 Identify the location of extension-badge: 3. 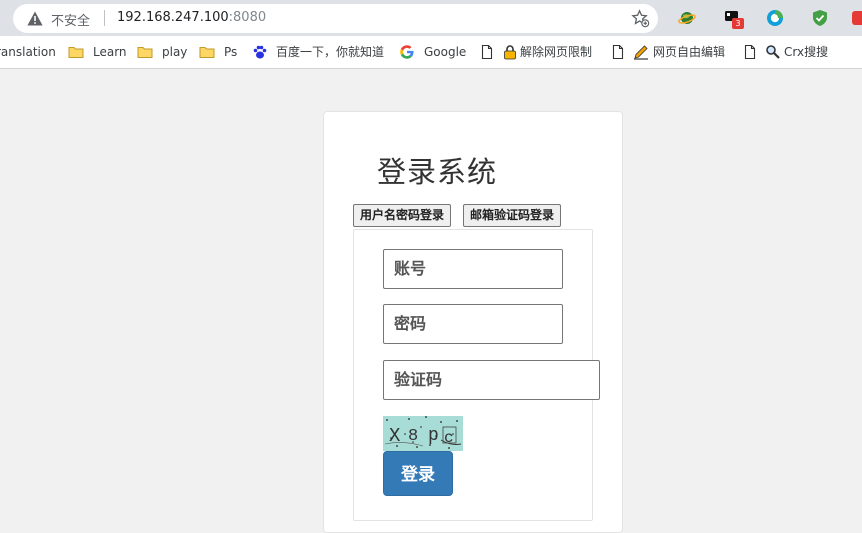
(738, 23).